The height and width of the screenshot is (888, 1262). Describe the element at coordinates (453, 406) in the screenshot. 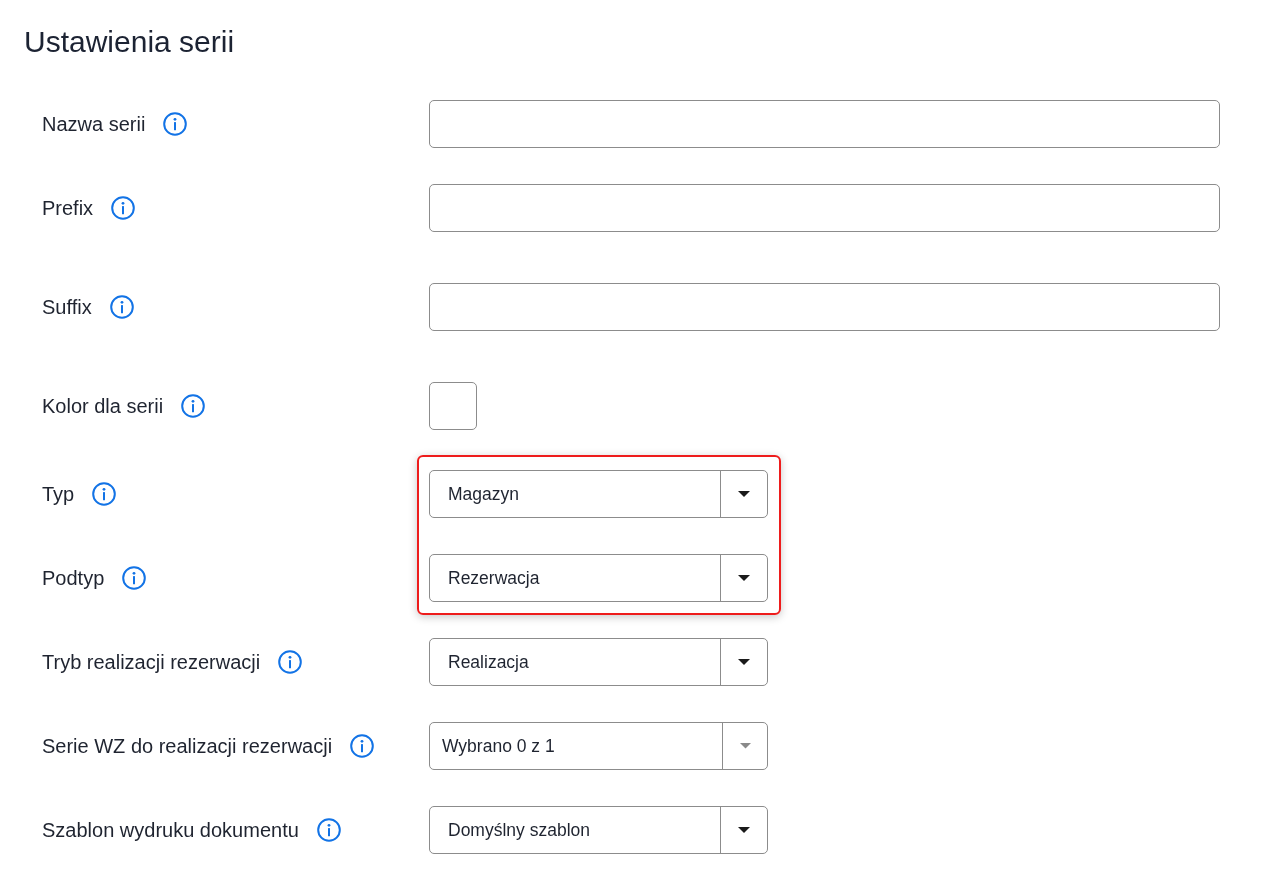

I see `color-picker` at that location.